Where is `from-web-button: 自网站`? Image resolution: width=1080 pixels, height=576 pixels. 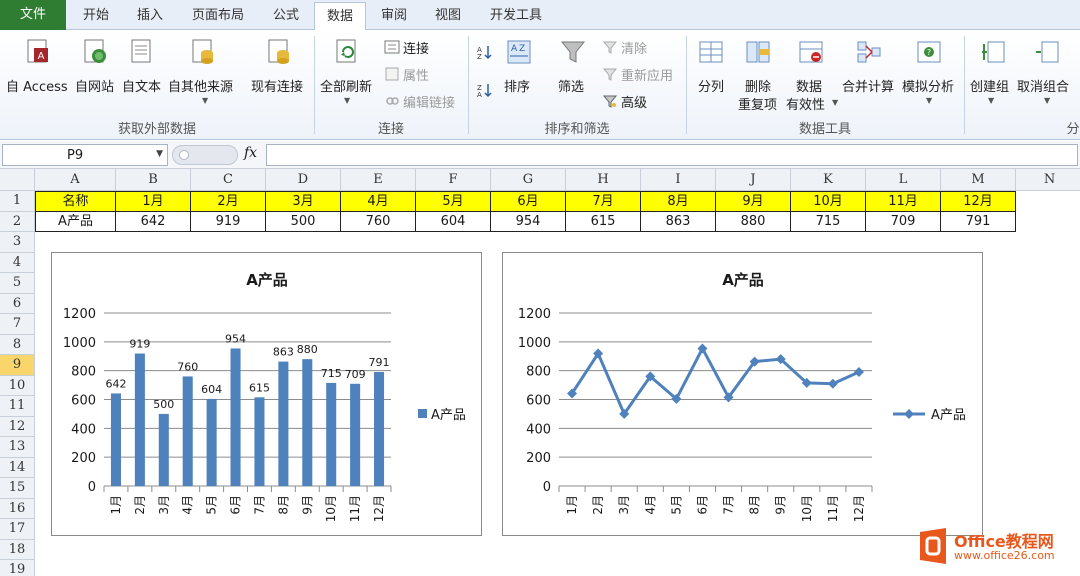 from-web-button: 自网站 is located at coordinates (94, 85).